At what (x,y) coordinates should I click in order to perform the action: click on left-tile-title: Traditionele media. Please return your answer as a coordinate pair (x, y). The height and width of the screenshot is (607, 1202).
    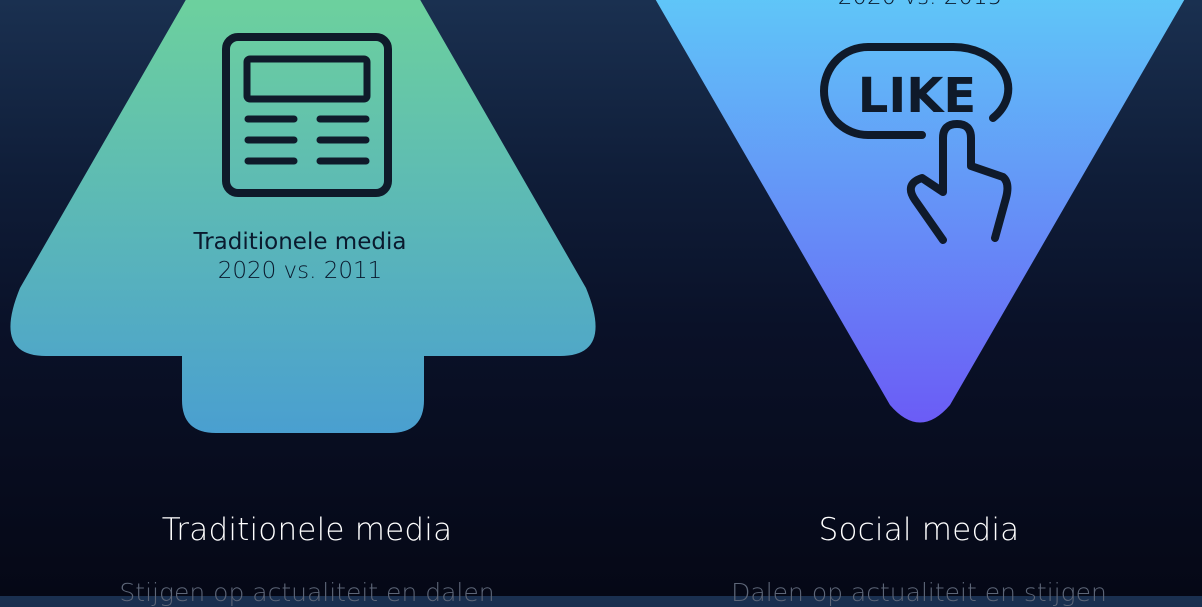
    Looking at the image, I should click on (300, 242).